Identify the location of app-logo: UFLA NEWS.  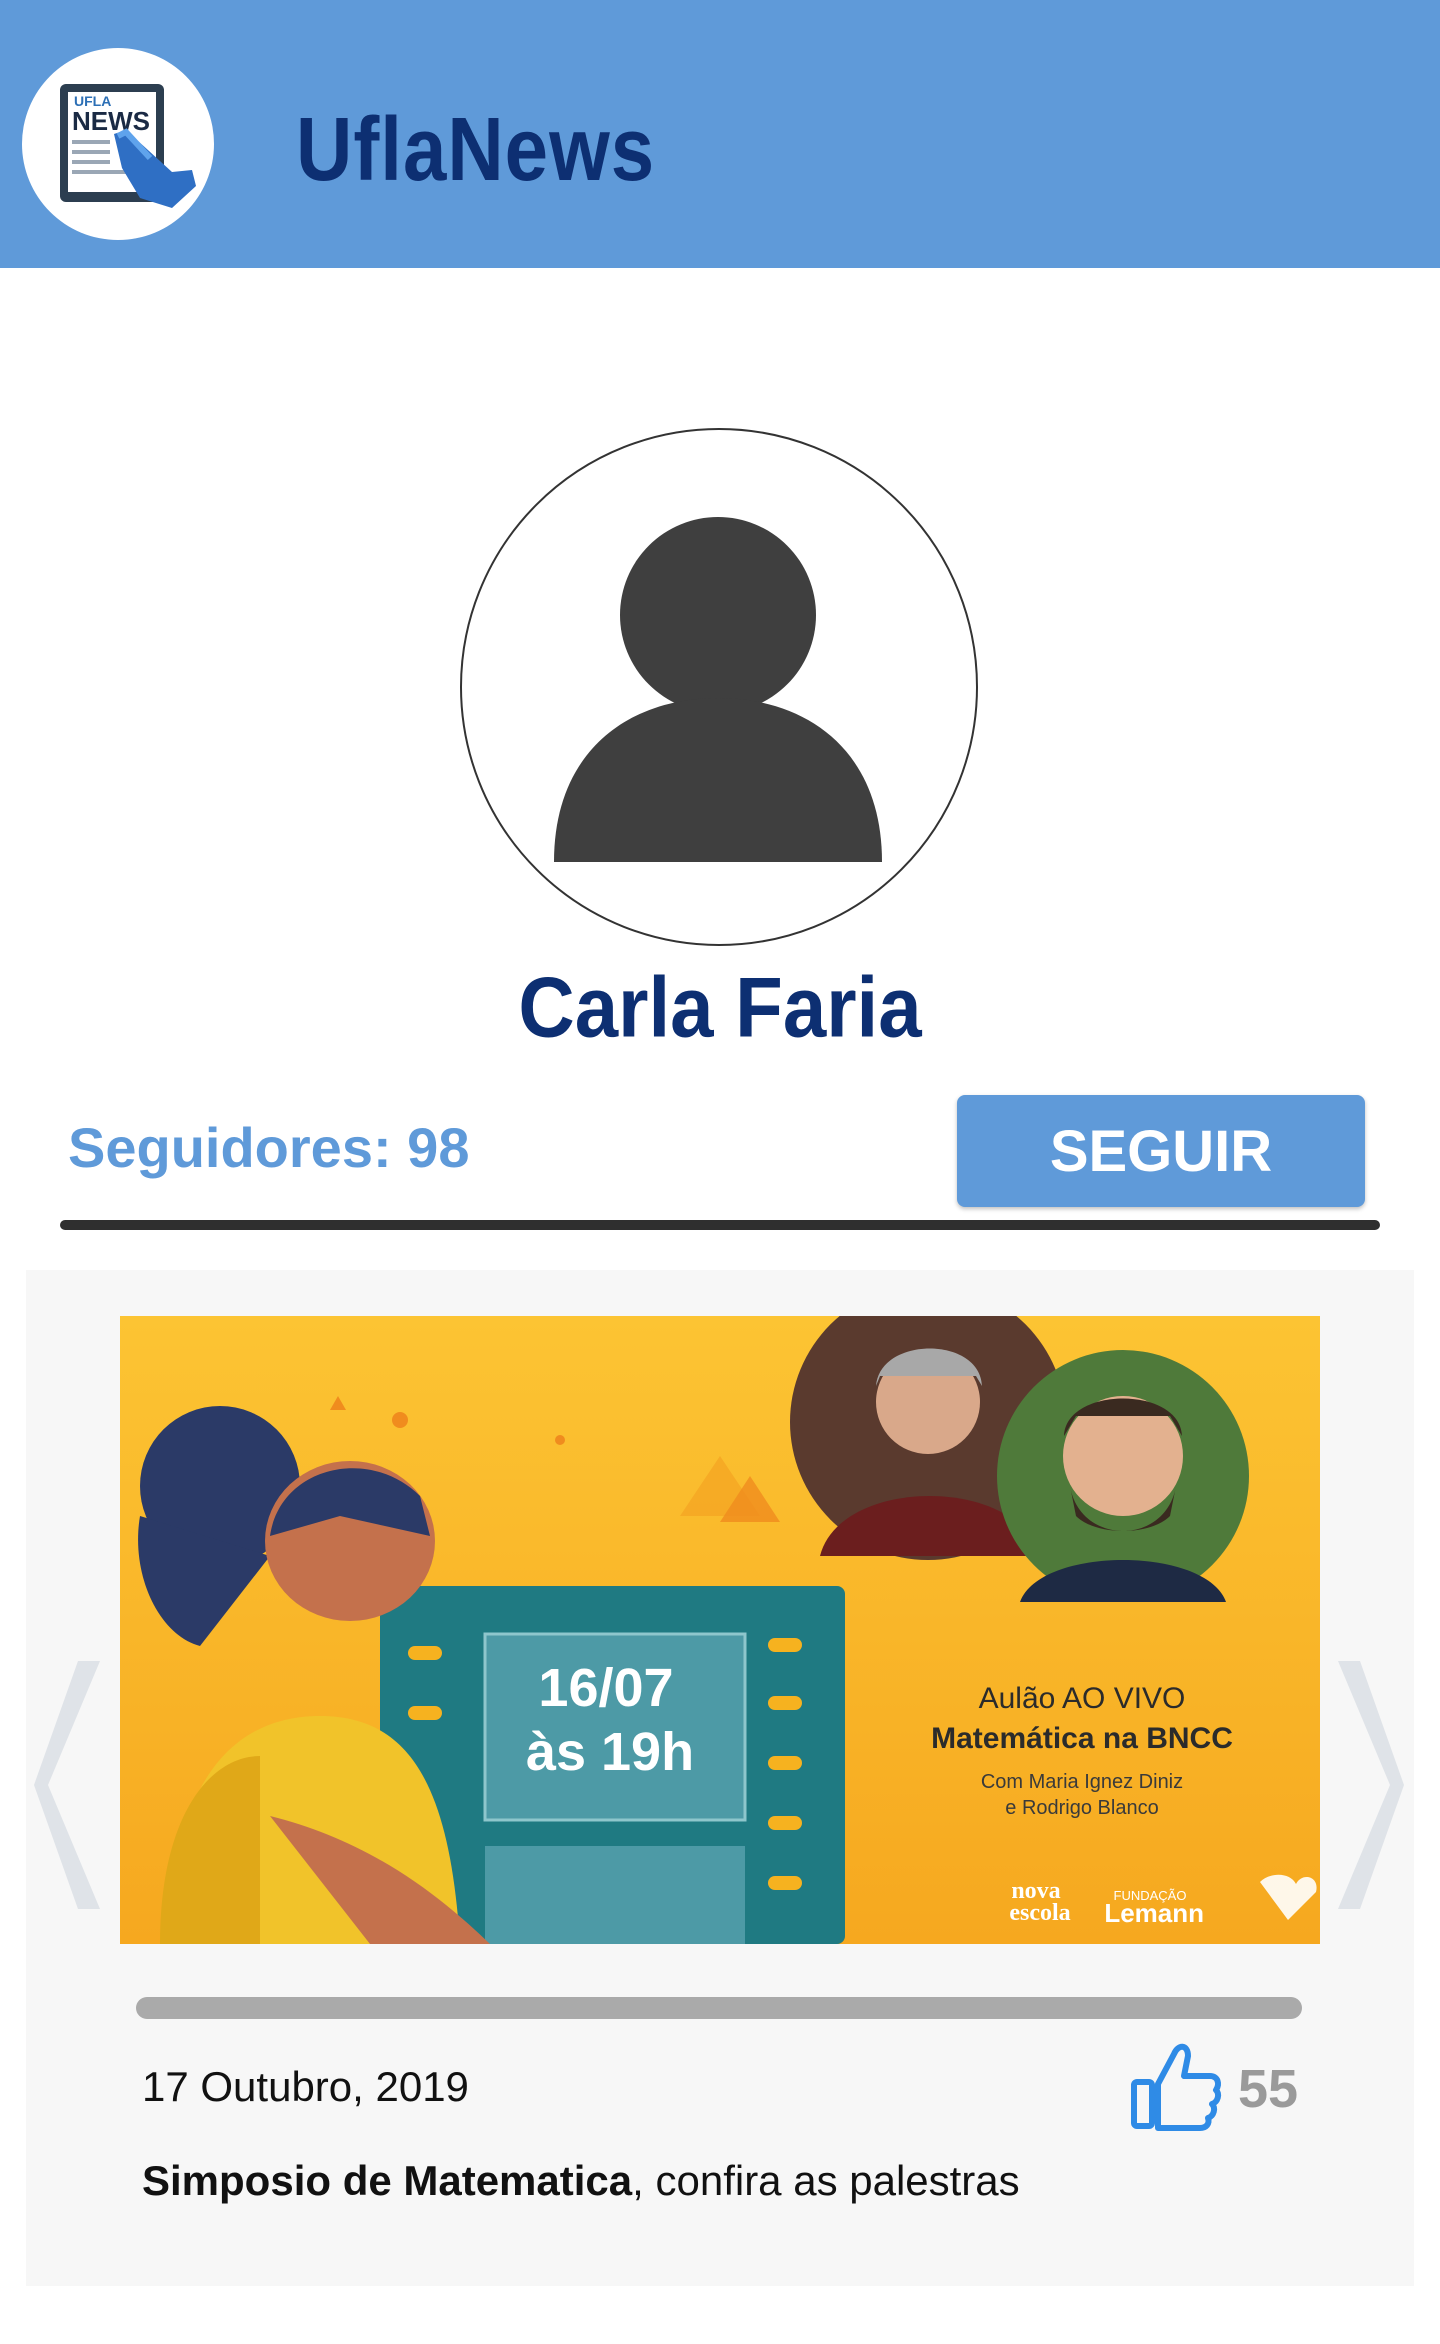
(118, 144).